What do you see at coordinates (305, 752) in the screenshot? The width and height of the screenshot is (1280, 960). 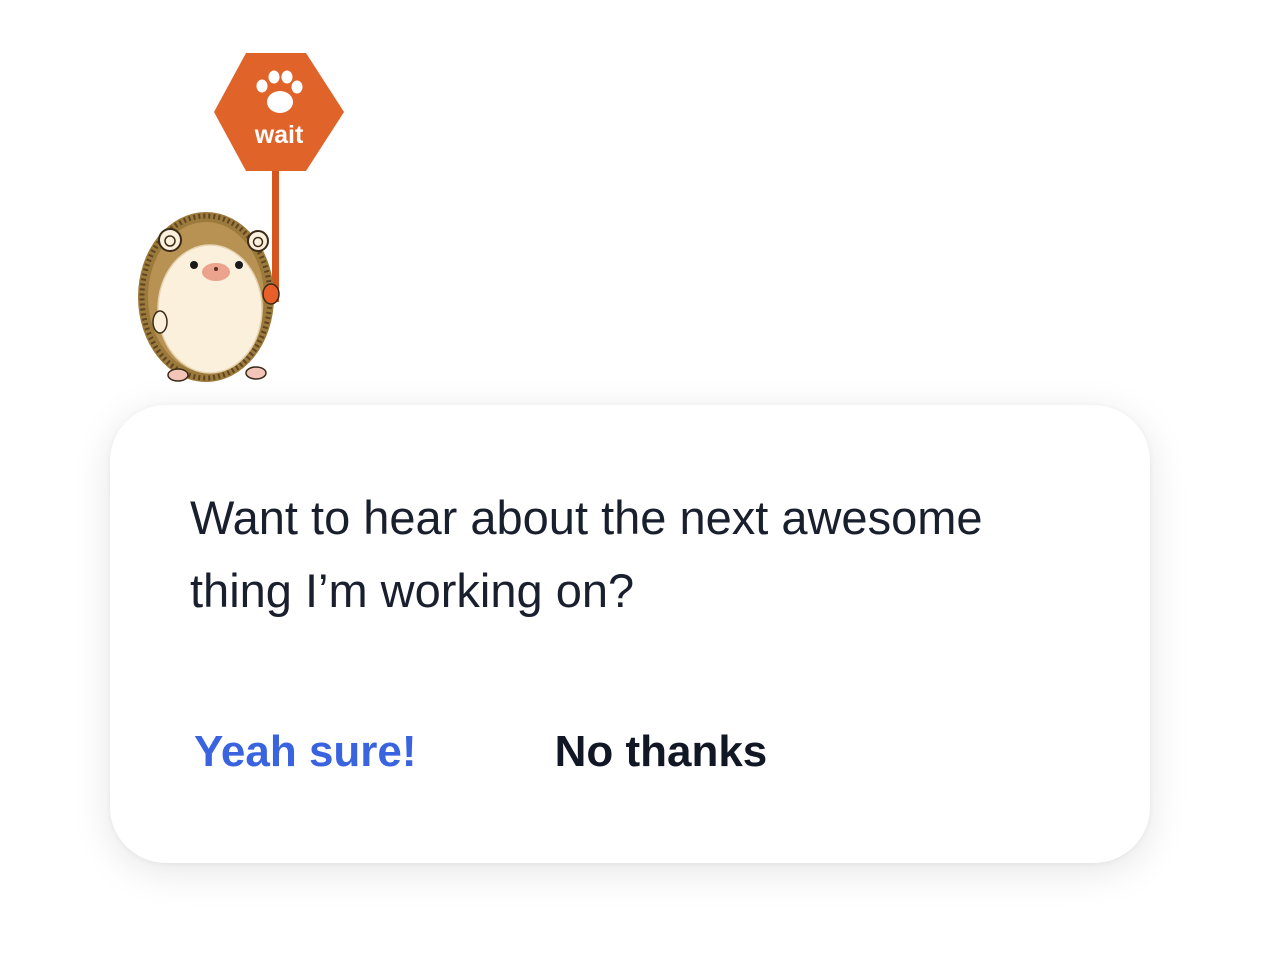 I see `yeah-sure-button: Yeah sure!` at bounding box center [305, 752].